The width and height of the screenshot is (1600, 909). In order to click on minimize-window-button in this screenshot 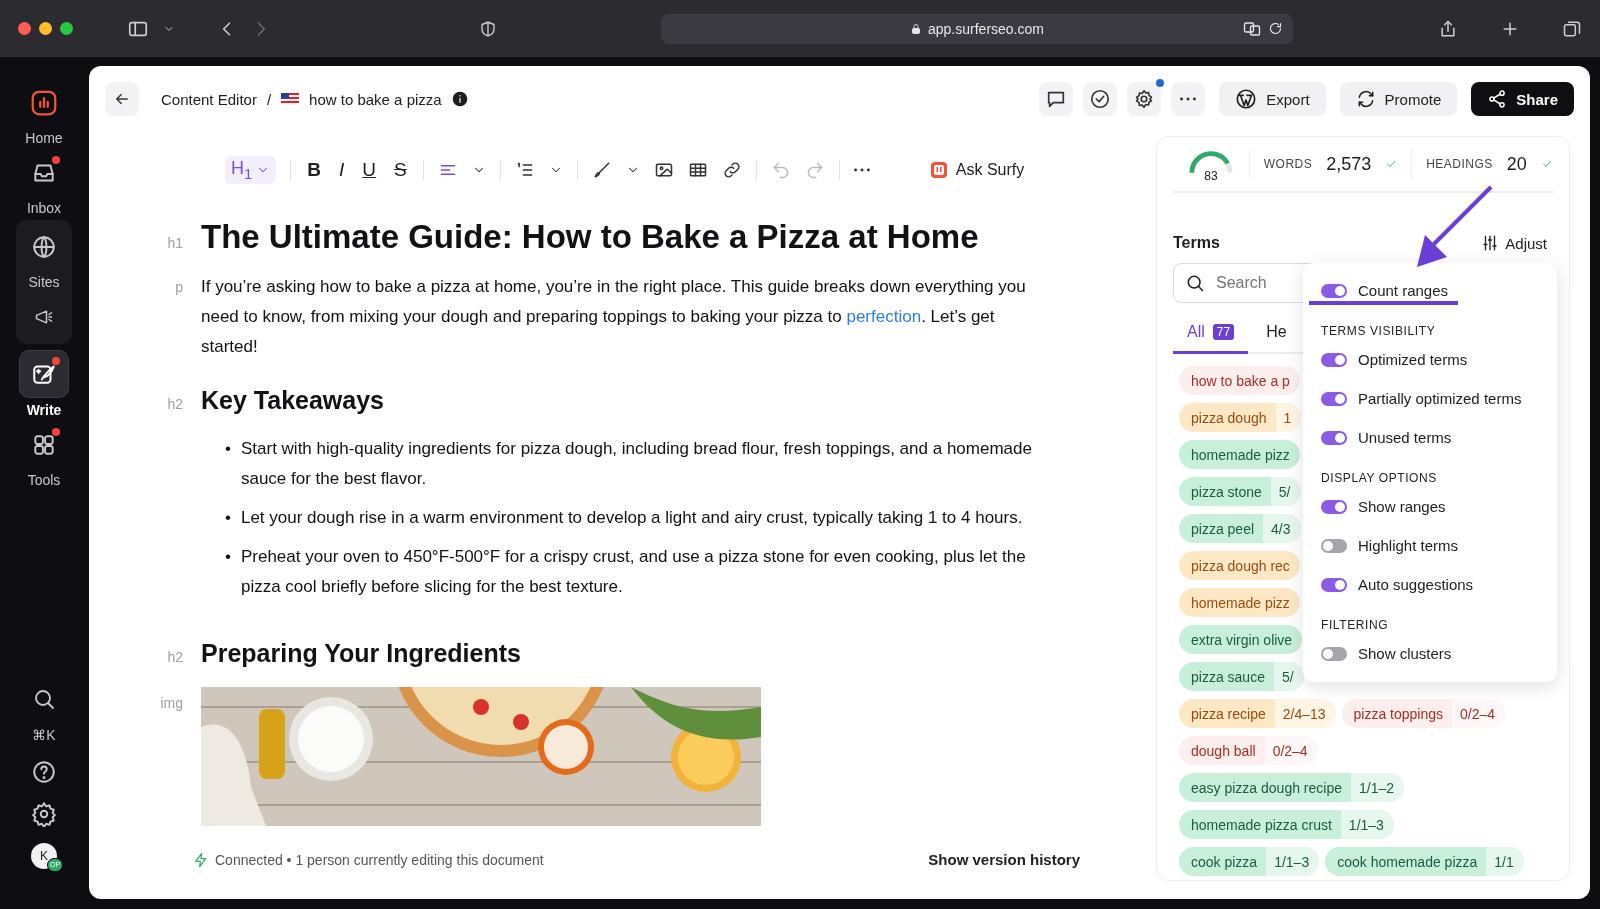, I will do `click(45, 28)`.